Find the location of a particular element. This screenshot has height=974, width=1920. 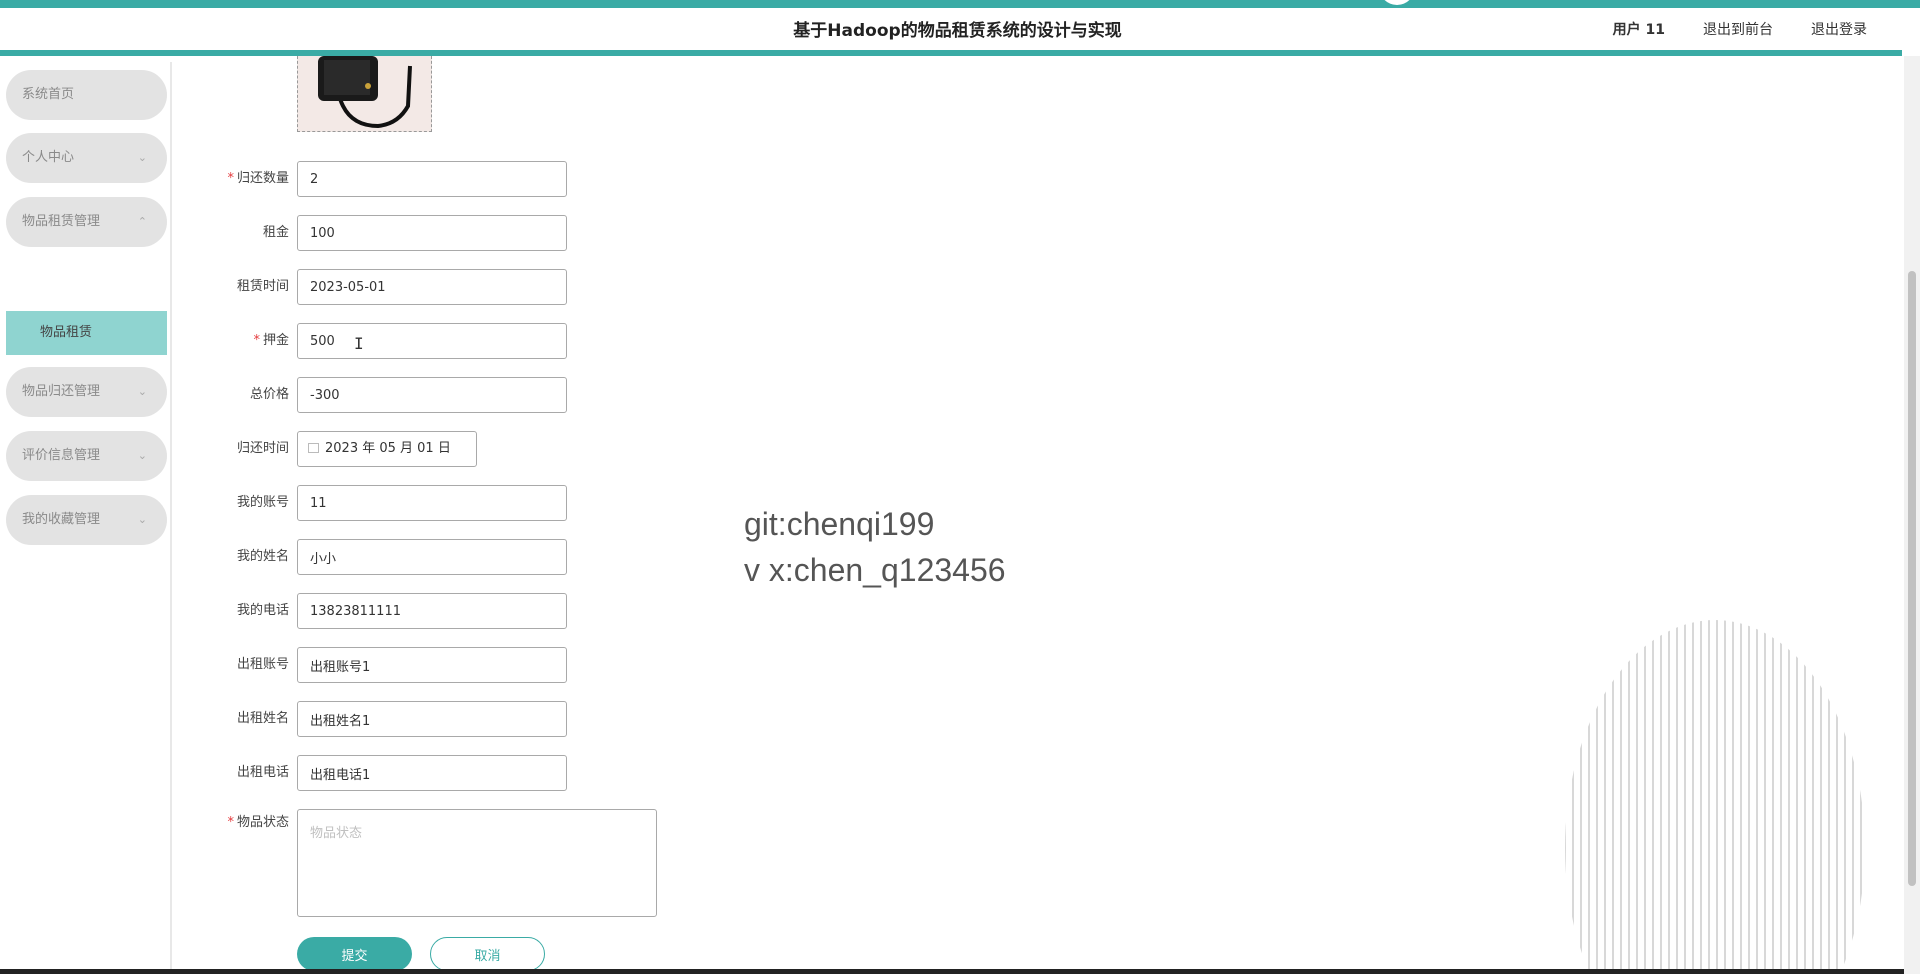

header-actions: 用户 11 退出到前台 退出登录 is located at coordinates (1740, 29).